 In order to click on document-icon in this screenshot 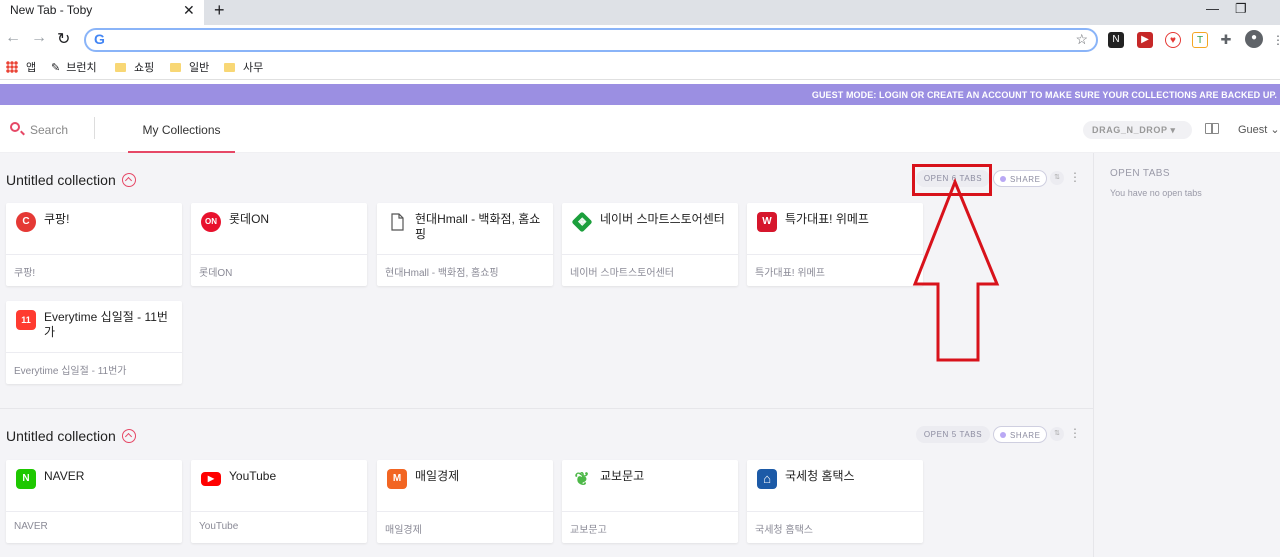, I will do `click(397, 222)`.